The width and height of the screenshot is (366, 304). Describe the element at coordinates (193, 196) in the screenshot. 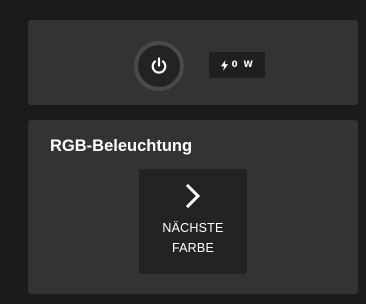

I see `chevron-right-icon` at that location.